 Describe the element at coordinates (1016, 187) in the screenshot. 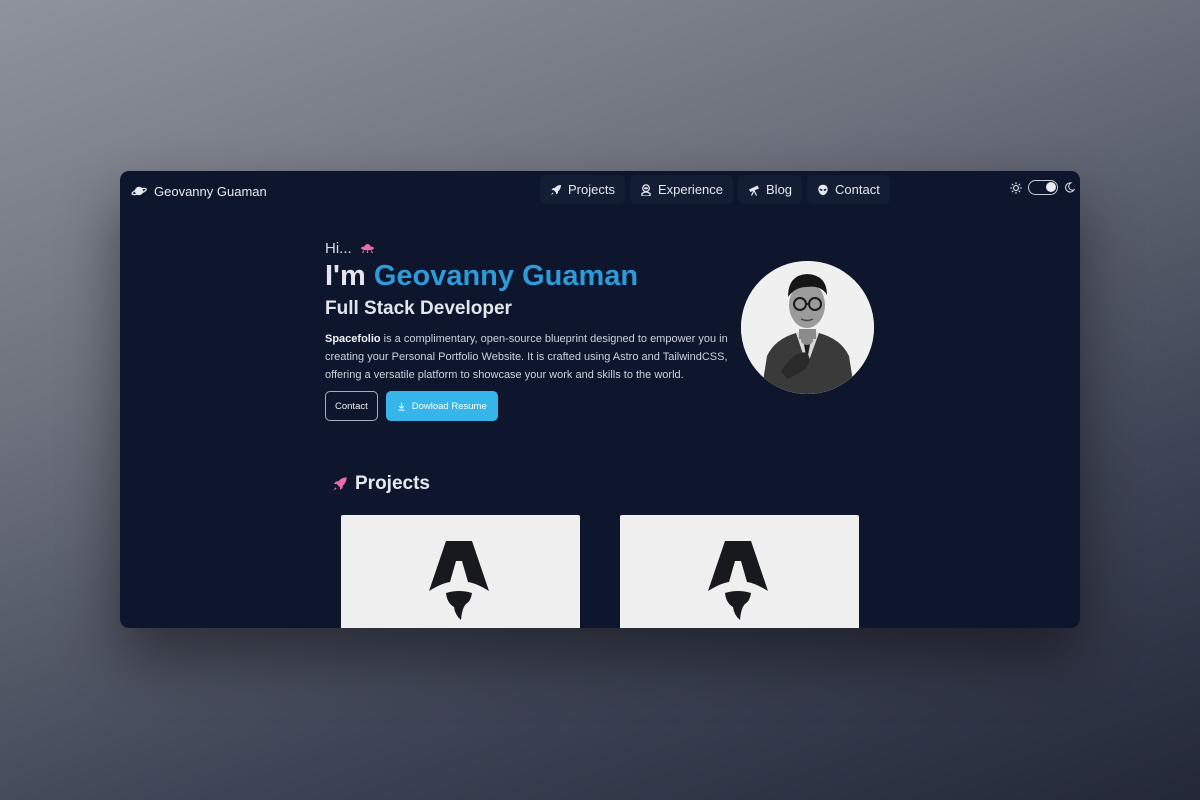

I see `sun-icon` at that location.